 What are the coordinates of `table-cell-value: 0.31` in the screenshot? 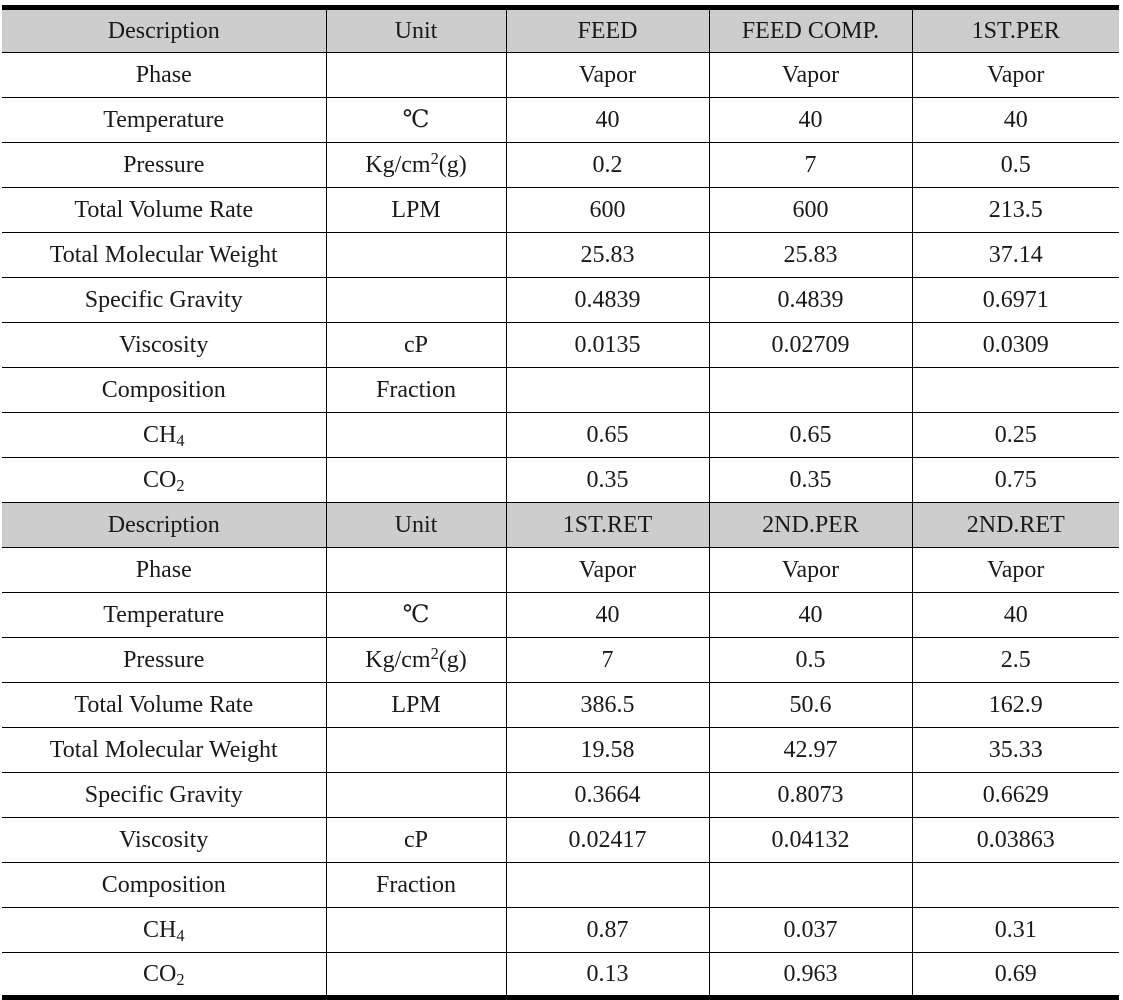 It's located at (1015, 930).